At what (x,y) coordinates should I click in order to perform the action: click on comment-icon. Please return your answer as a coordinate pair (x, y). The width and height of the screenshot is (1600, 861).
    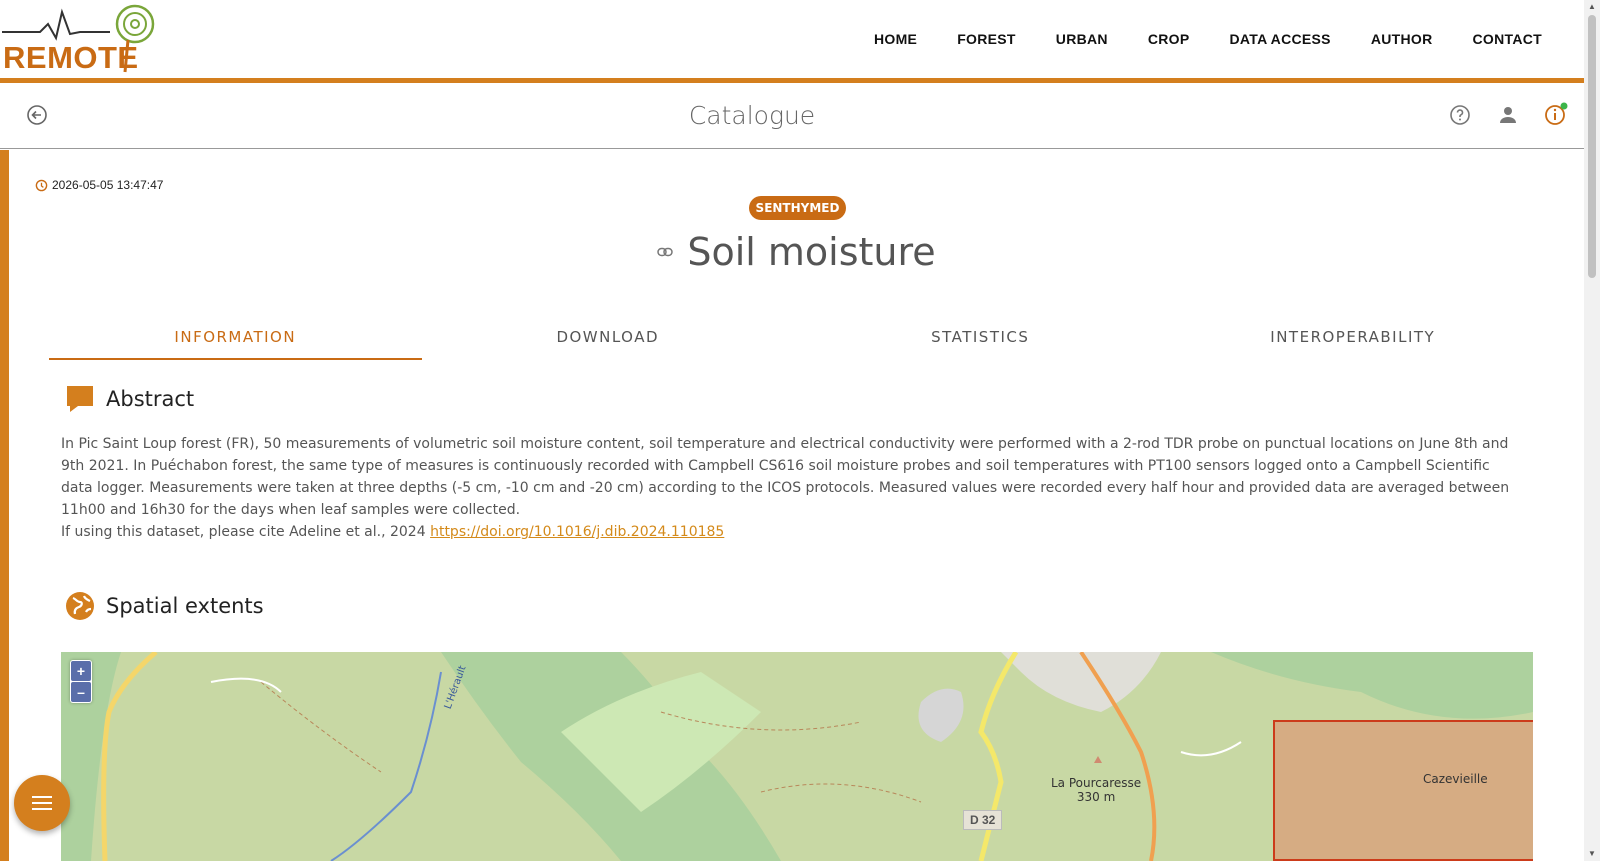
    Looking at the image, I should click on (80, 399).